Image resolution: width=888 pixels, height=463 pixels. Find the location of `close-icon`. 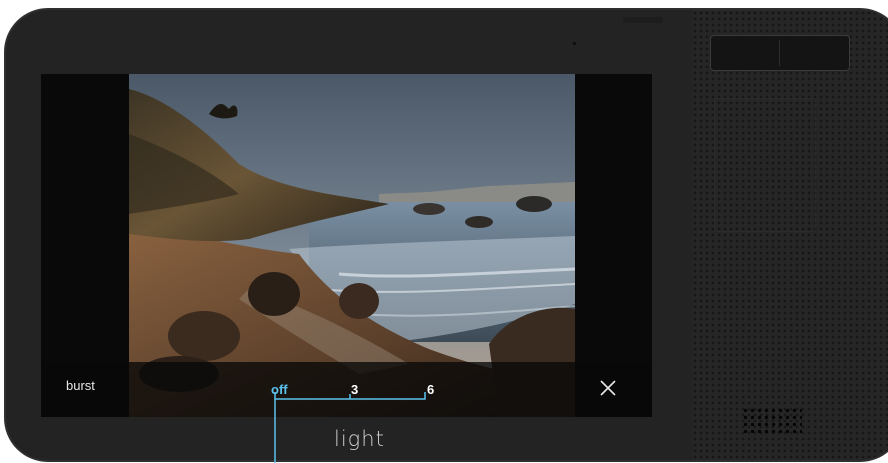

close-icon is located at coordinates (608, 388).